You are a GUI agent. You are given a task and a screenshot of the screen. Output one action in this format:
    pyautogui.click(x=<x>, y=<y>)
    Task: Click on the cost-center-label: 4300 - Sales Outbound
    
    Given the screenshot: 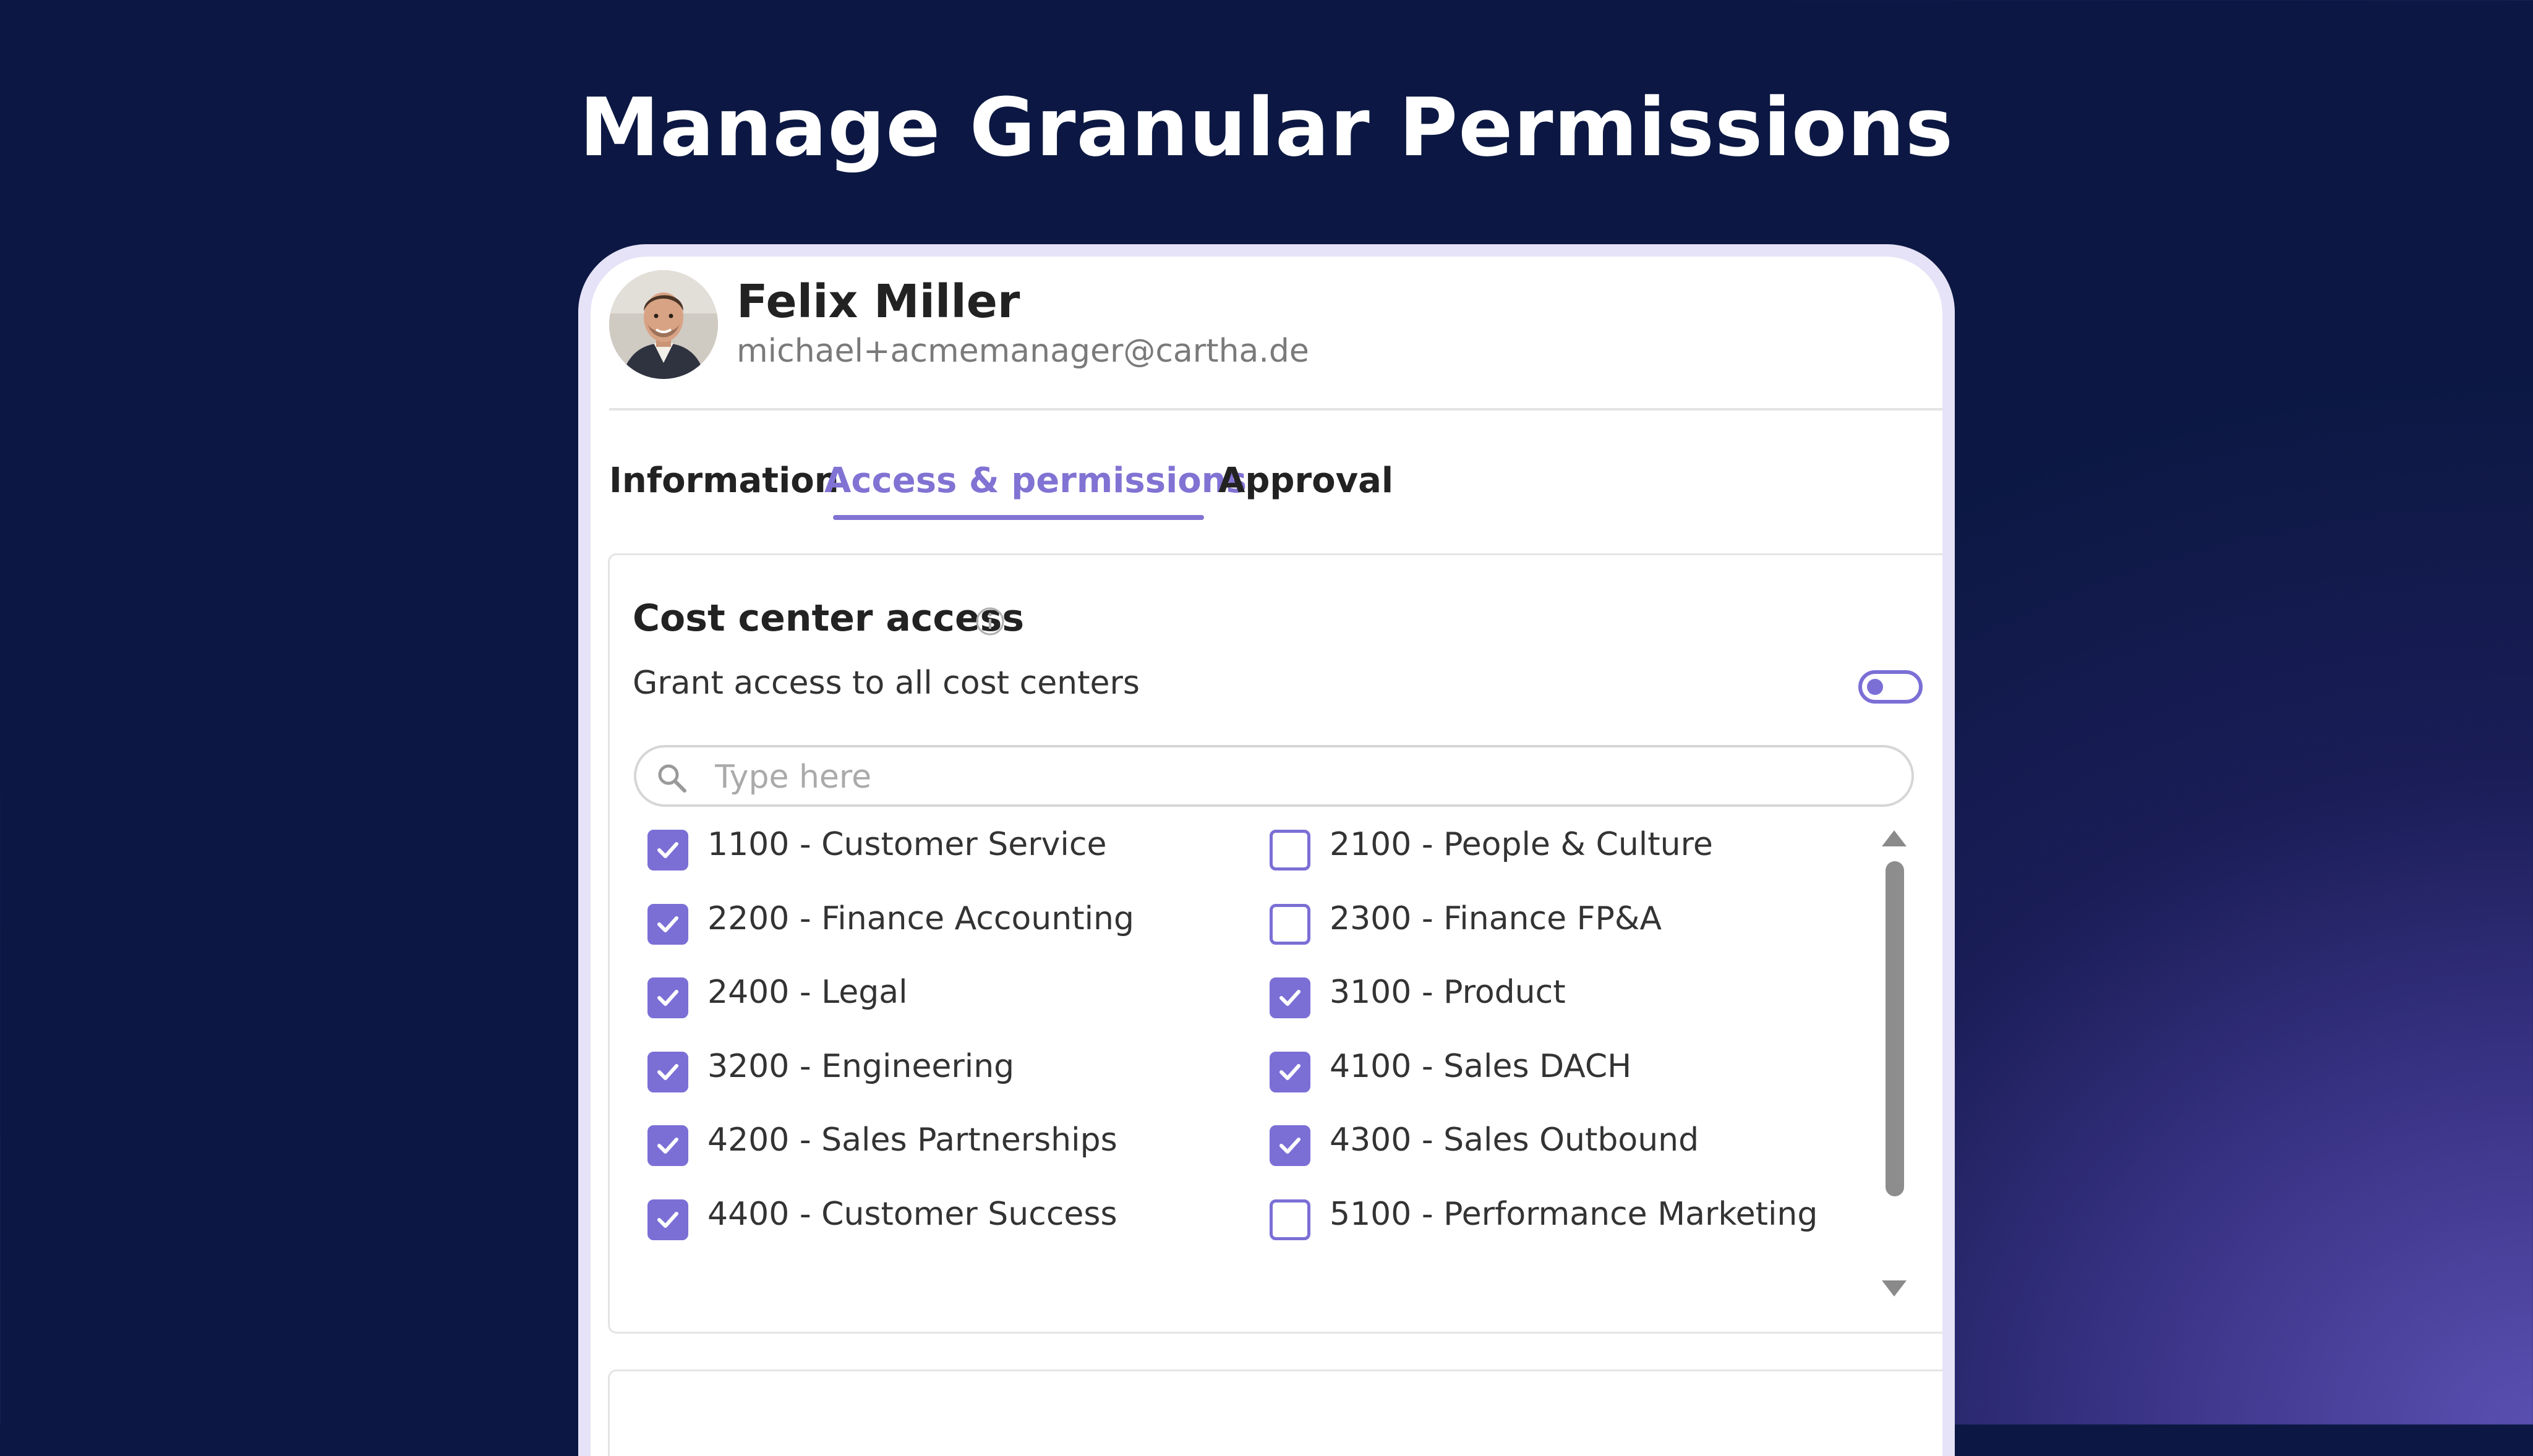 What is the action you would take?
    pyautogui.click(x=1514, y=1140)
    